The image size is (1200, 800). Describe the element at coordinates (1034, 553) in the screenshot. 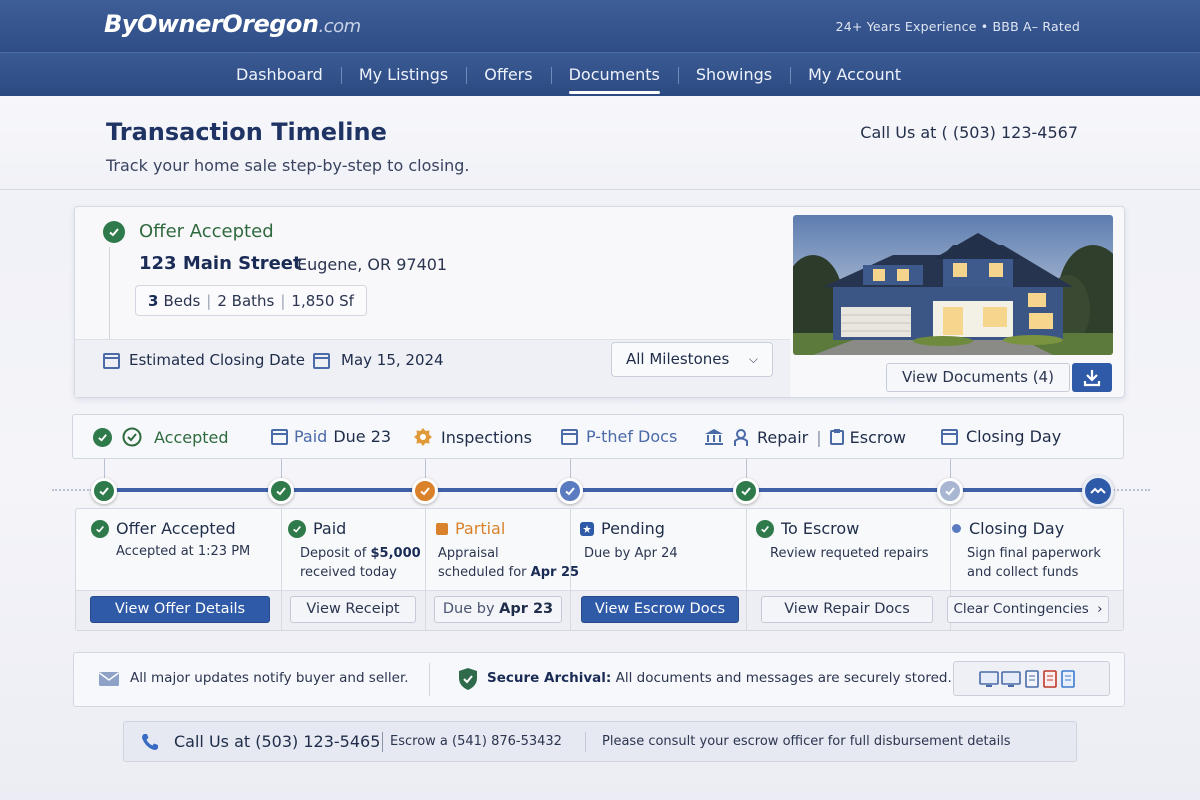

I see `col-closing-line1: Sign final paperwork` at that location.